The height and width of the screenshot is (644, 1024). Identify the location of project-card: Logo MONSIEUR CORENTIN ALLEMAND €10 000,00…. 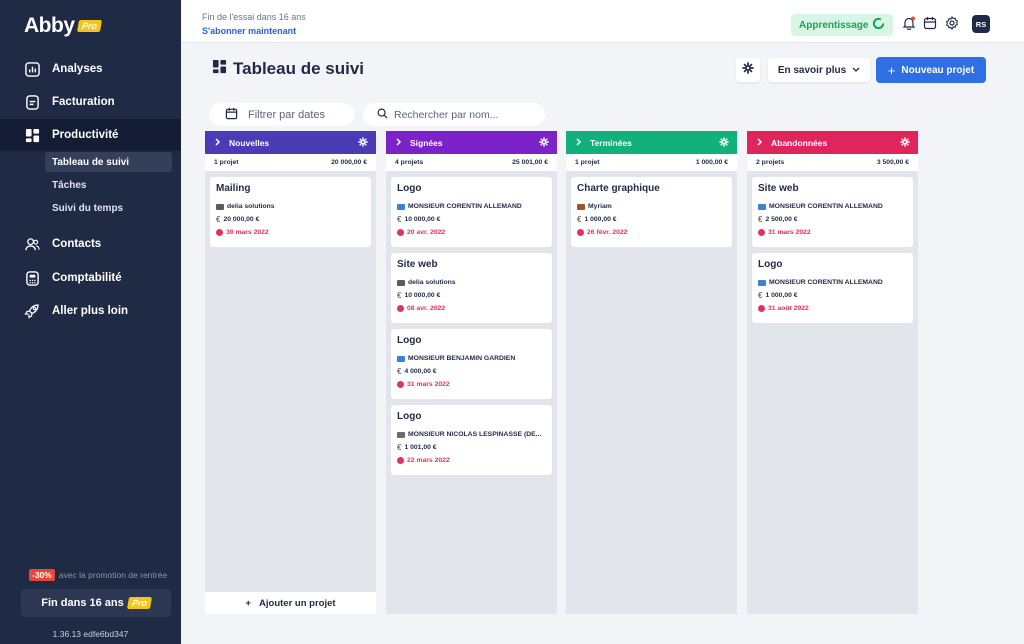
(471, 212).